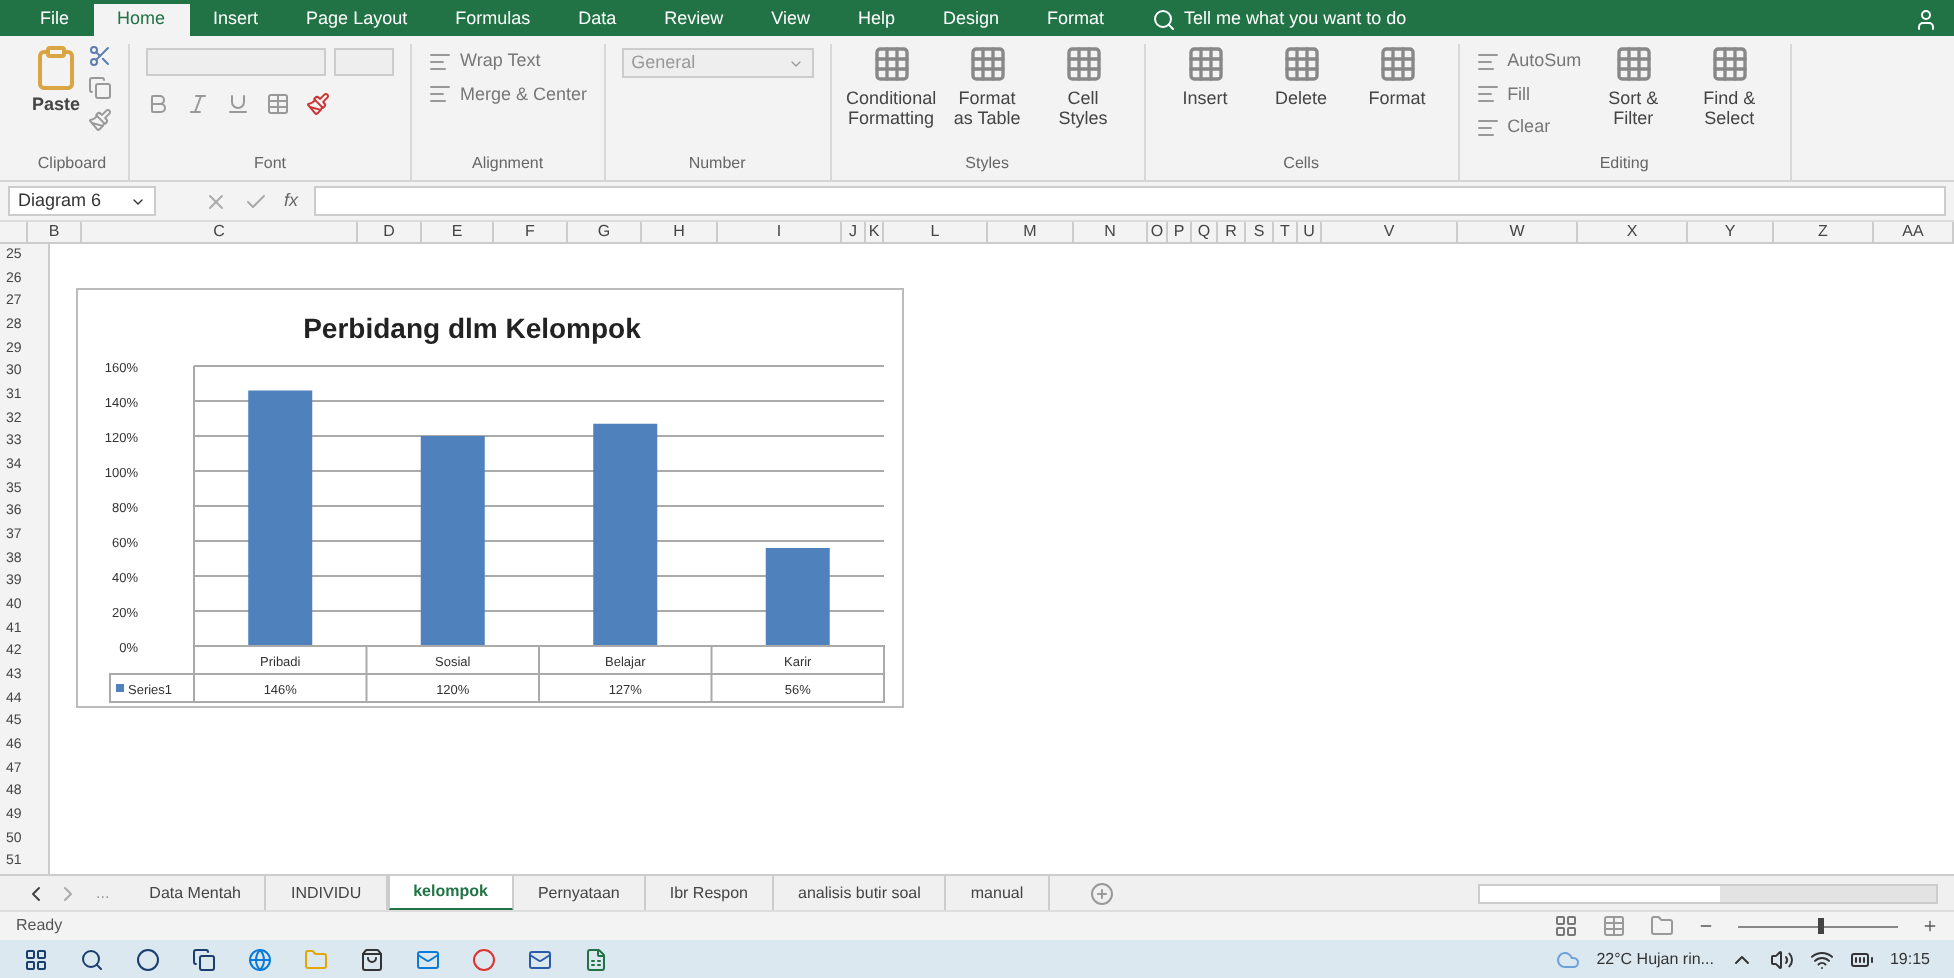 Image resolution: width=1954 pixels, height=978 pixels. I want to click on speaker-icon, so click(1781, 959).